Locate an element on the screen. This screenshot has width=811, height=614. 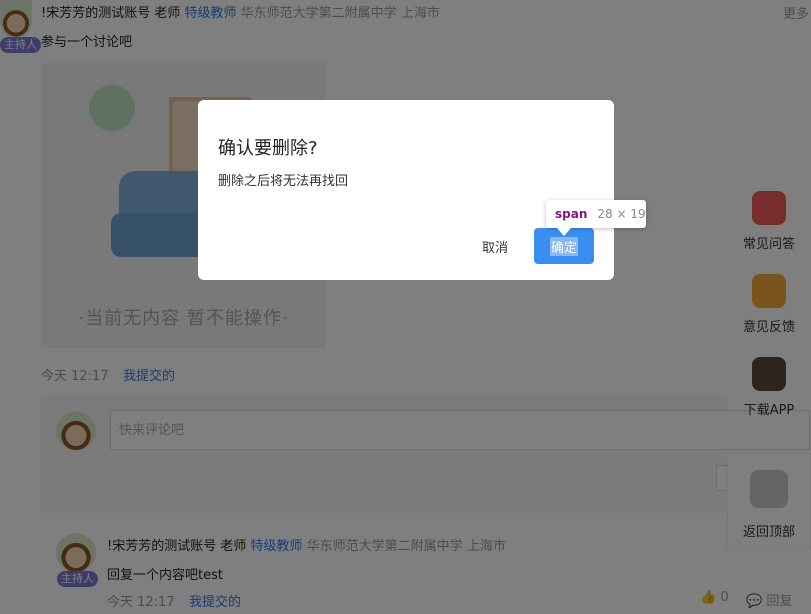
devtools-tooltip: span 28 × 19 is located at coordinates (596, 214).